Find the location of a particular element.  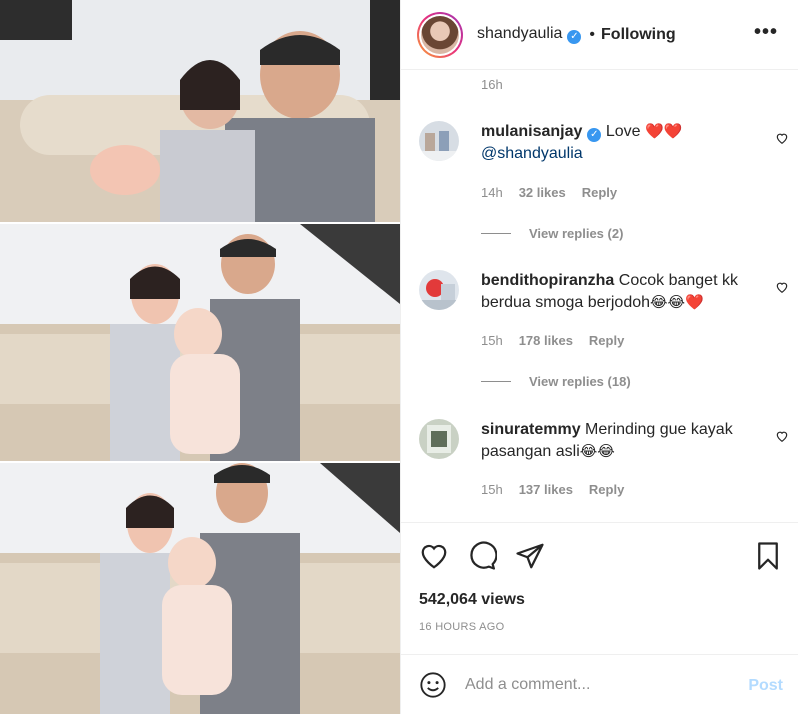

view-replies-button: View replies (18) is located at coordinates (556, 381).